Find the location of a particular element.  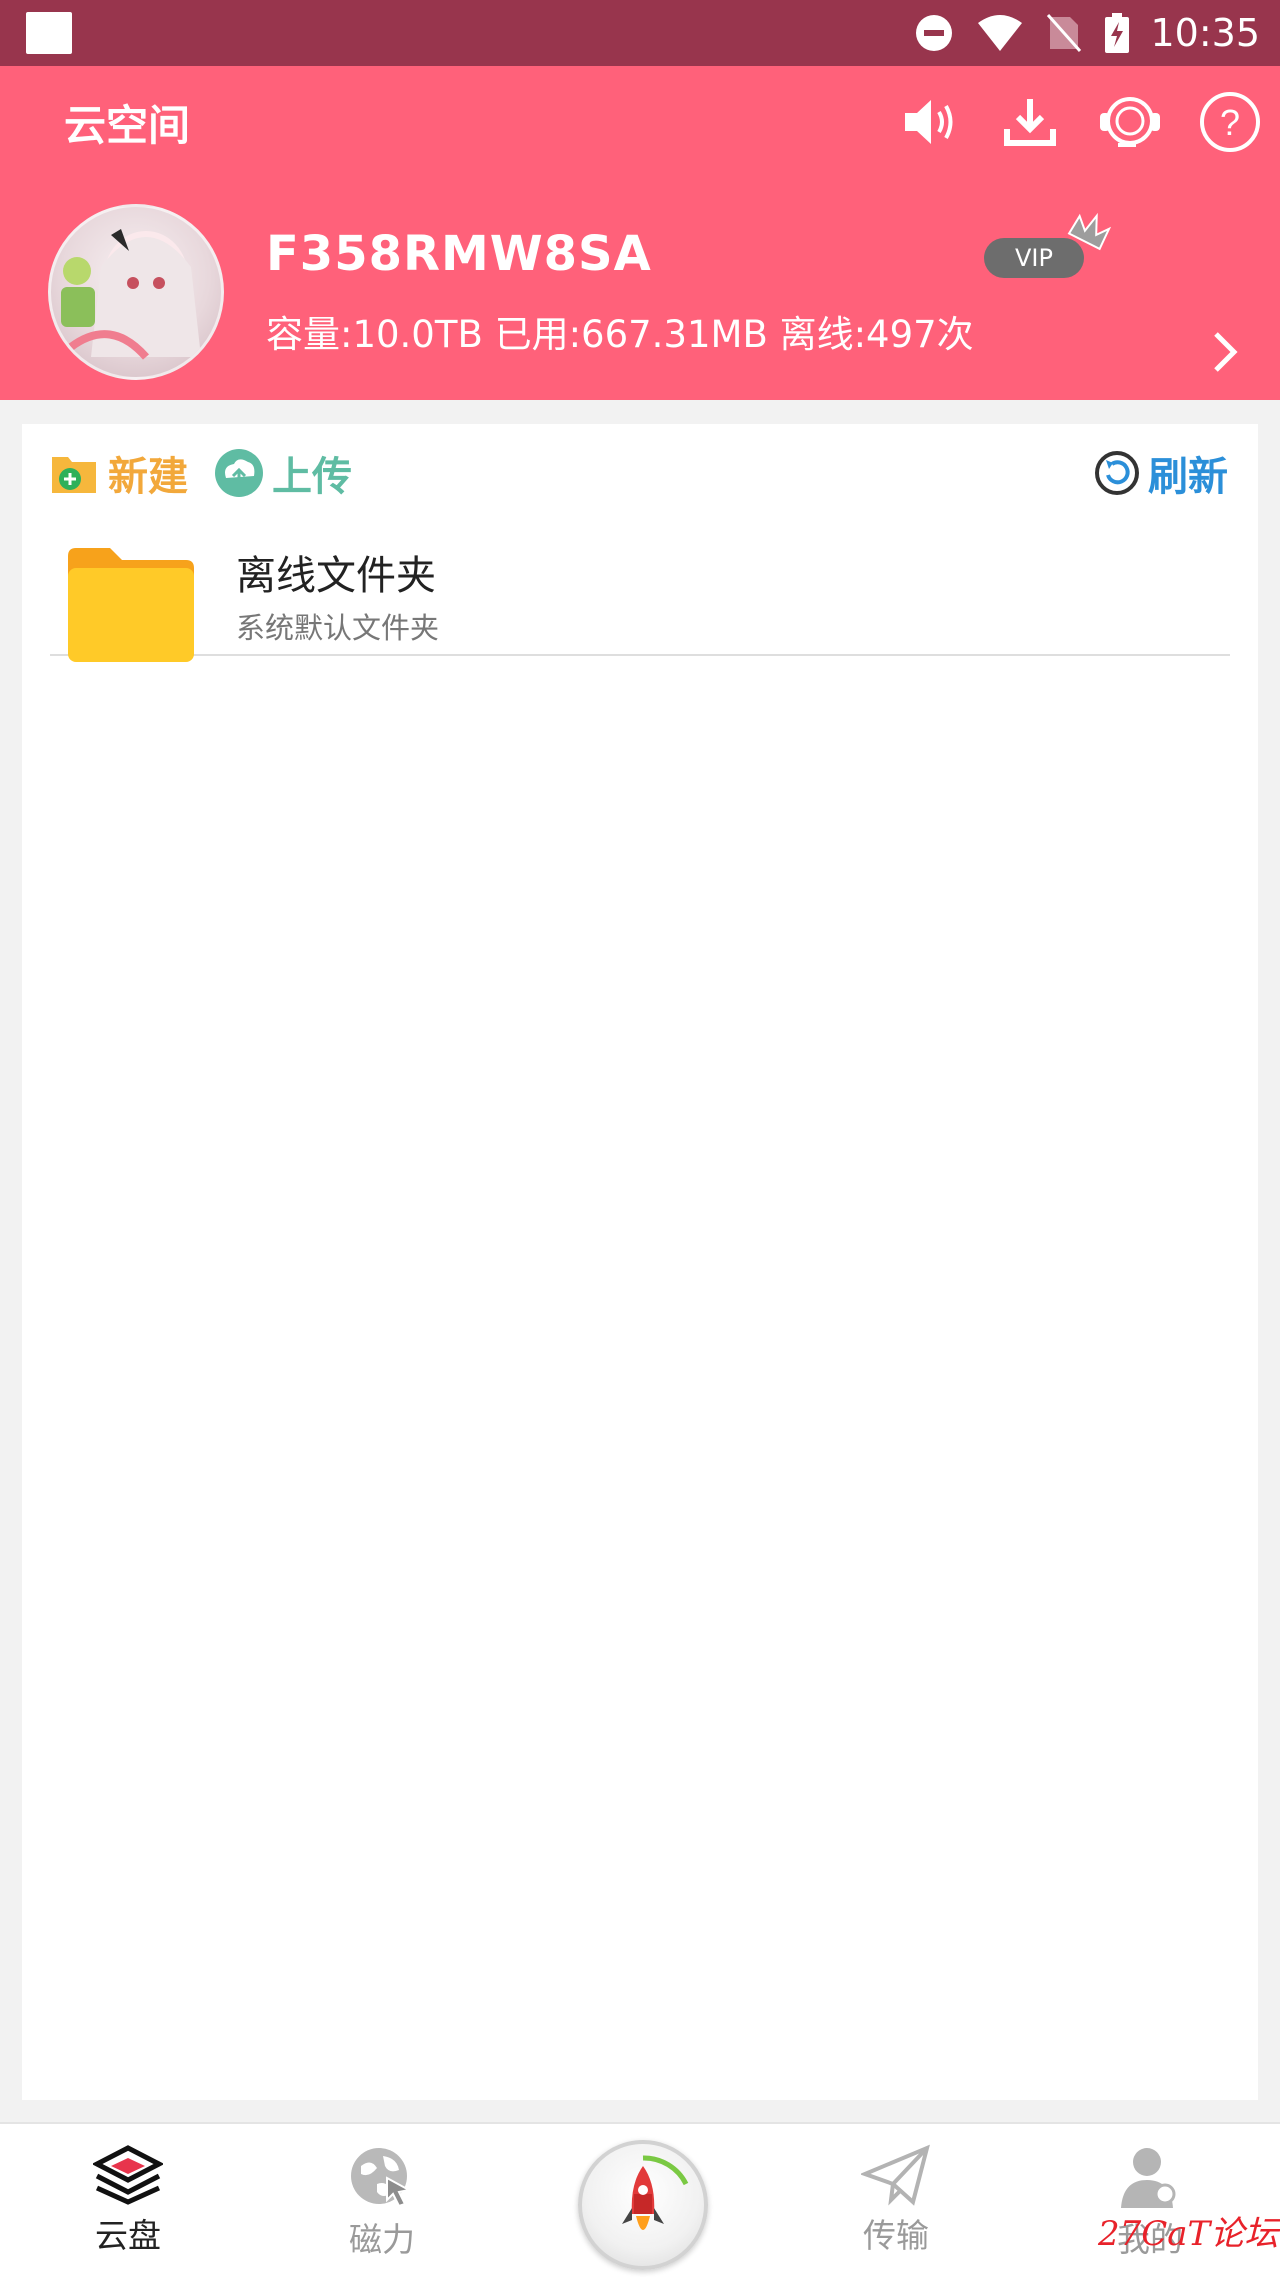

new-folder-button: 新建 is located at coordinates (119, 473).